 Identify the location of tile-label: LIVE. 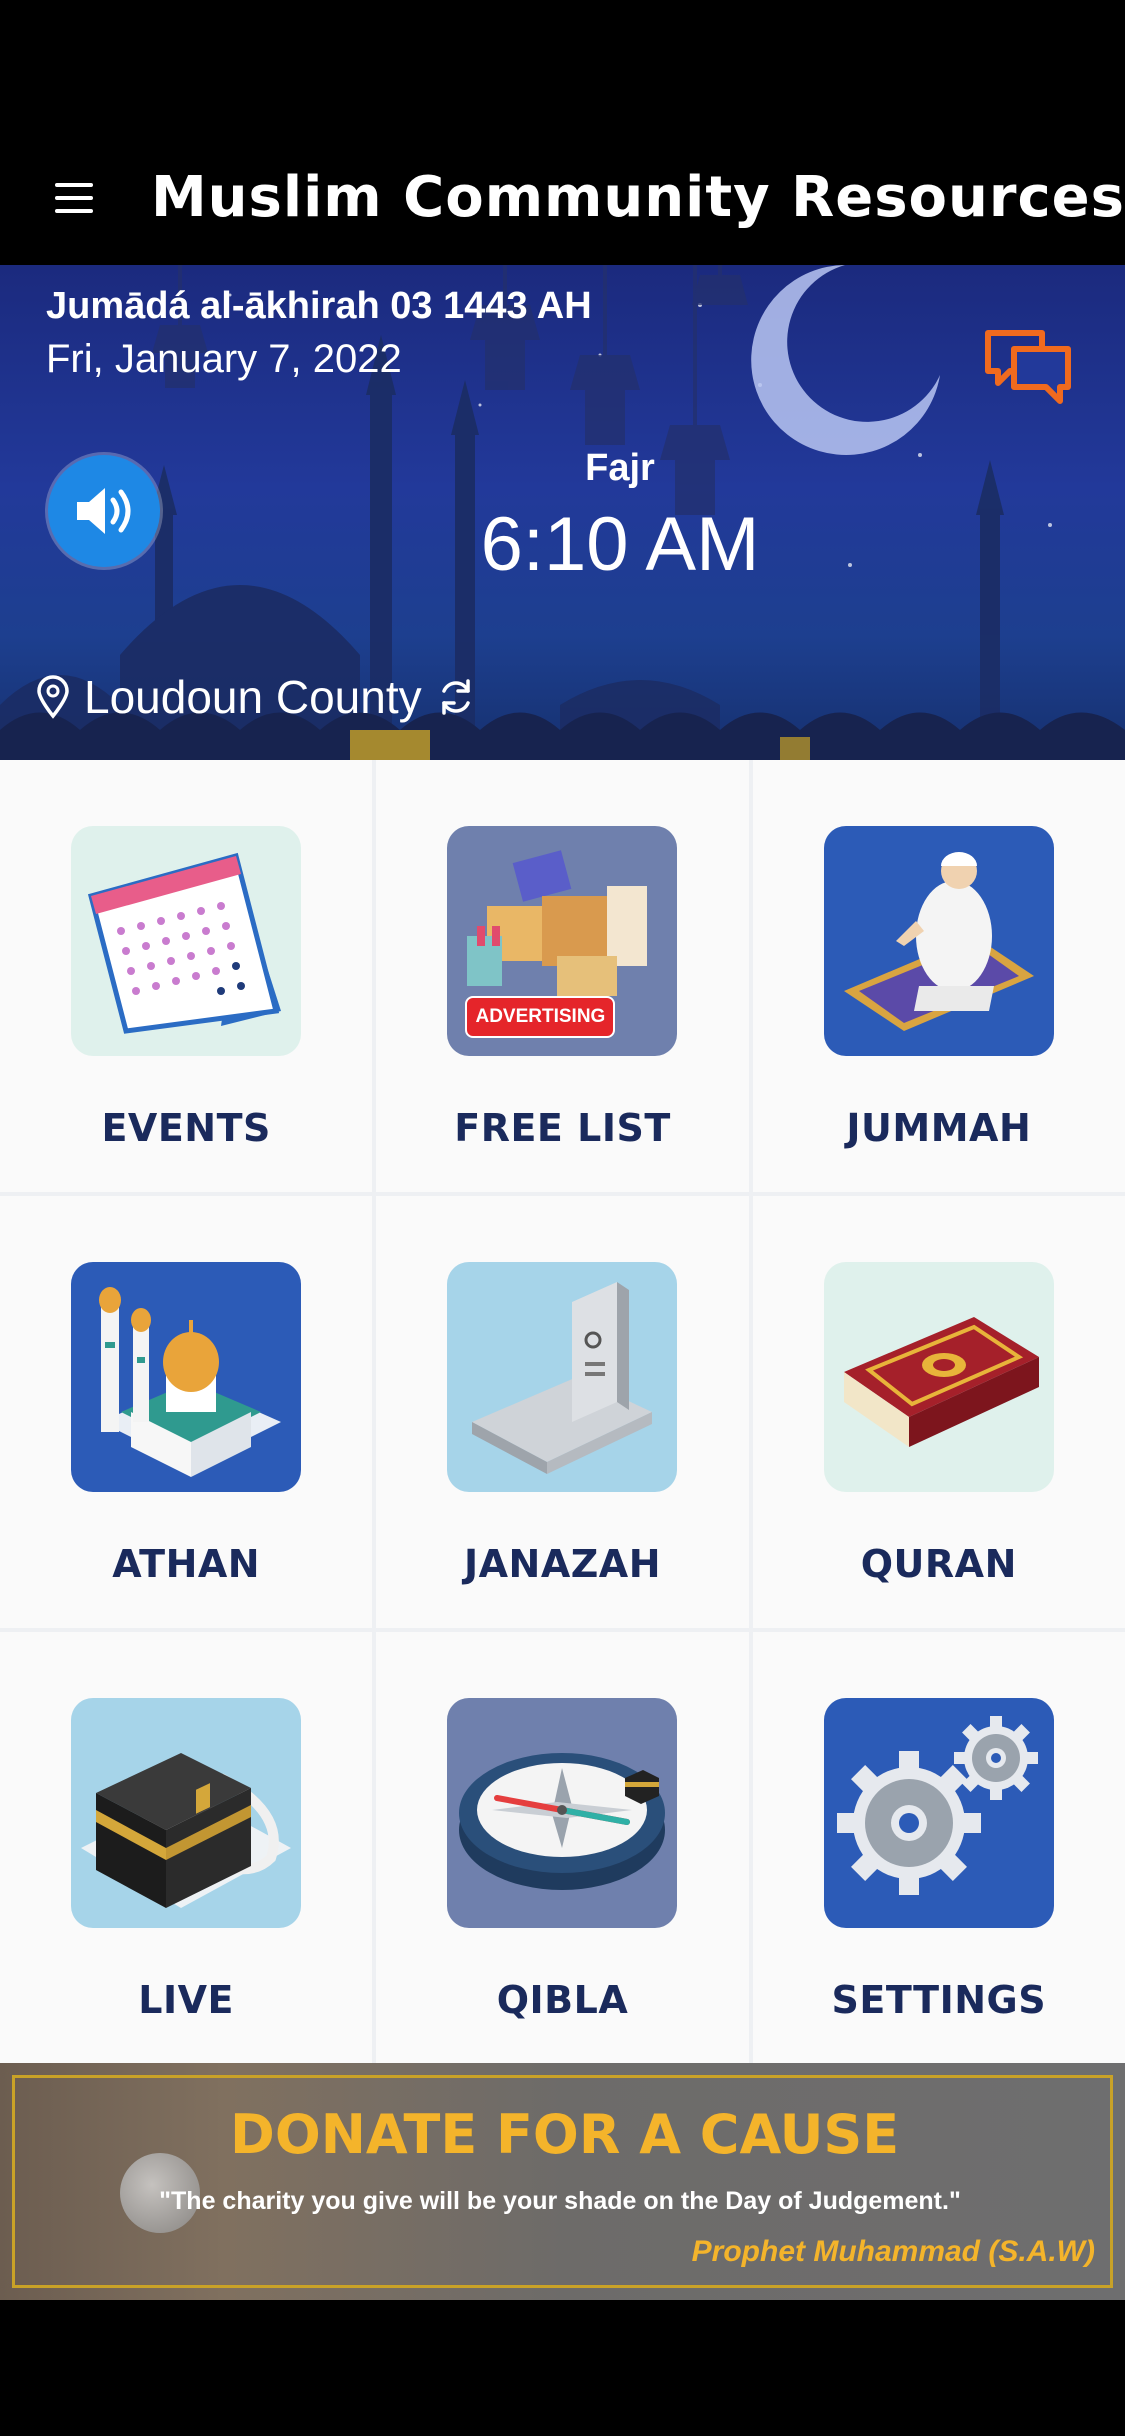
(186, 2000).